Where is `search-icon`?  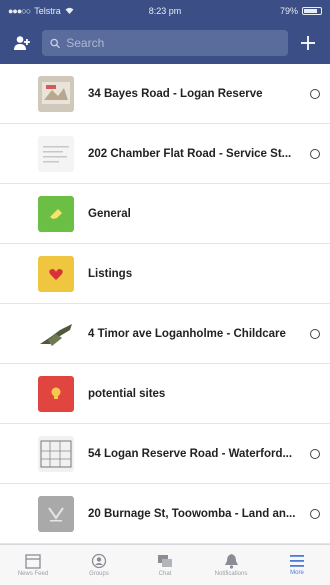
search-icon is located at coordinates (55, 43).